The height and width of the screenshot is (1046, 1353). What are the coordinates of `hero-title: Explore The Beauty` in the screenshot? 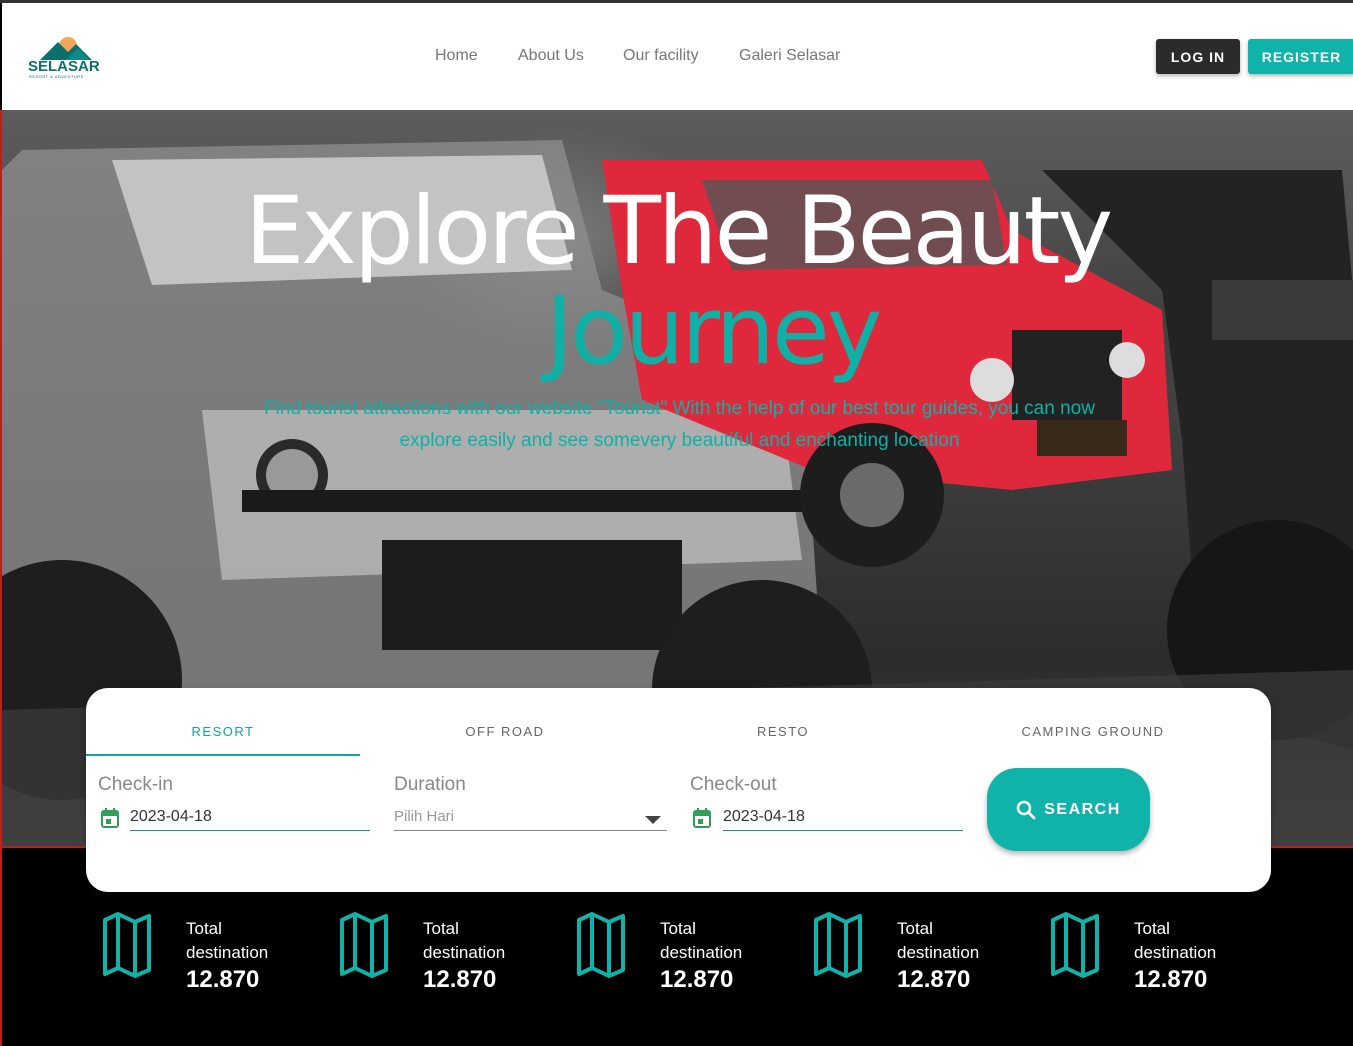 It's located at (678, 231).